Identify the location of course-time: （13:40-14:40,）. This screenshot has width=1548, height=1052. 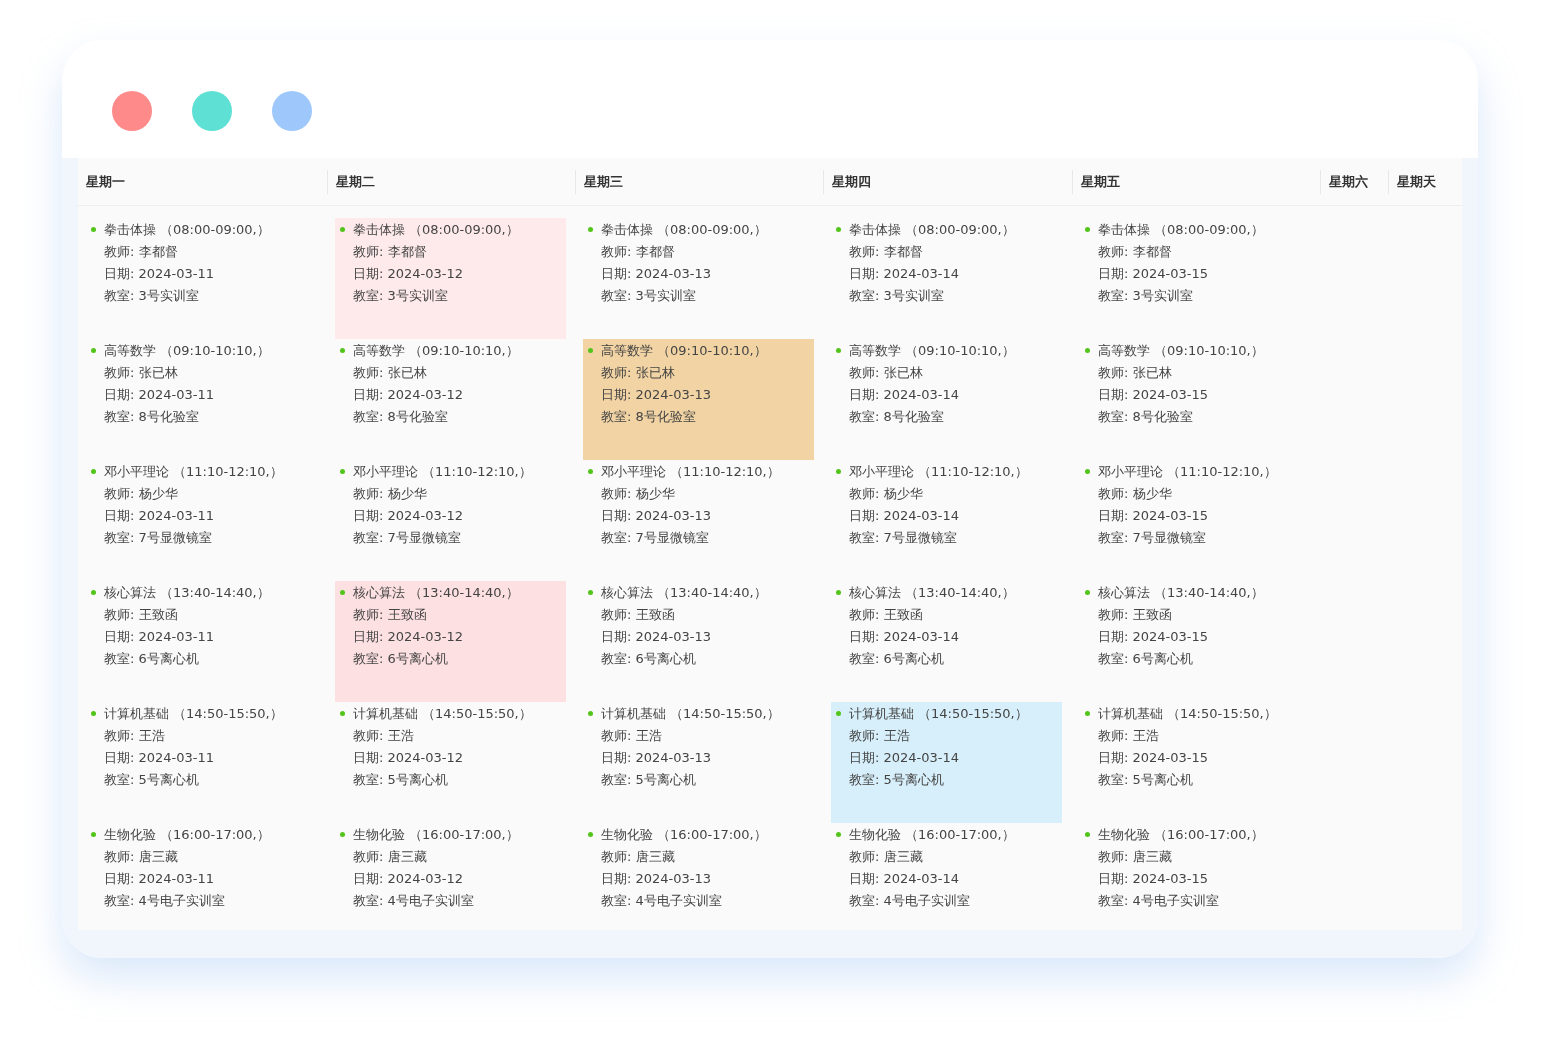
(215, 593).